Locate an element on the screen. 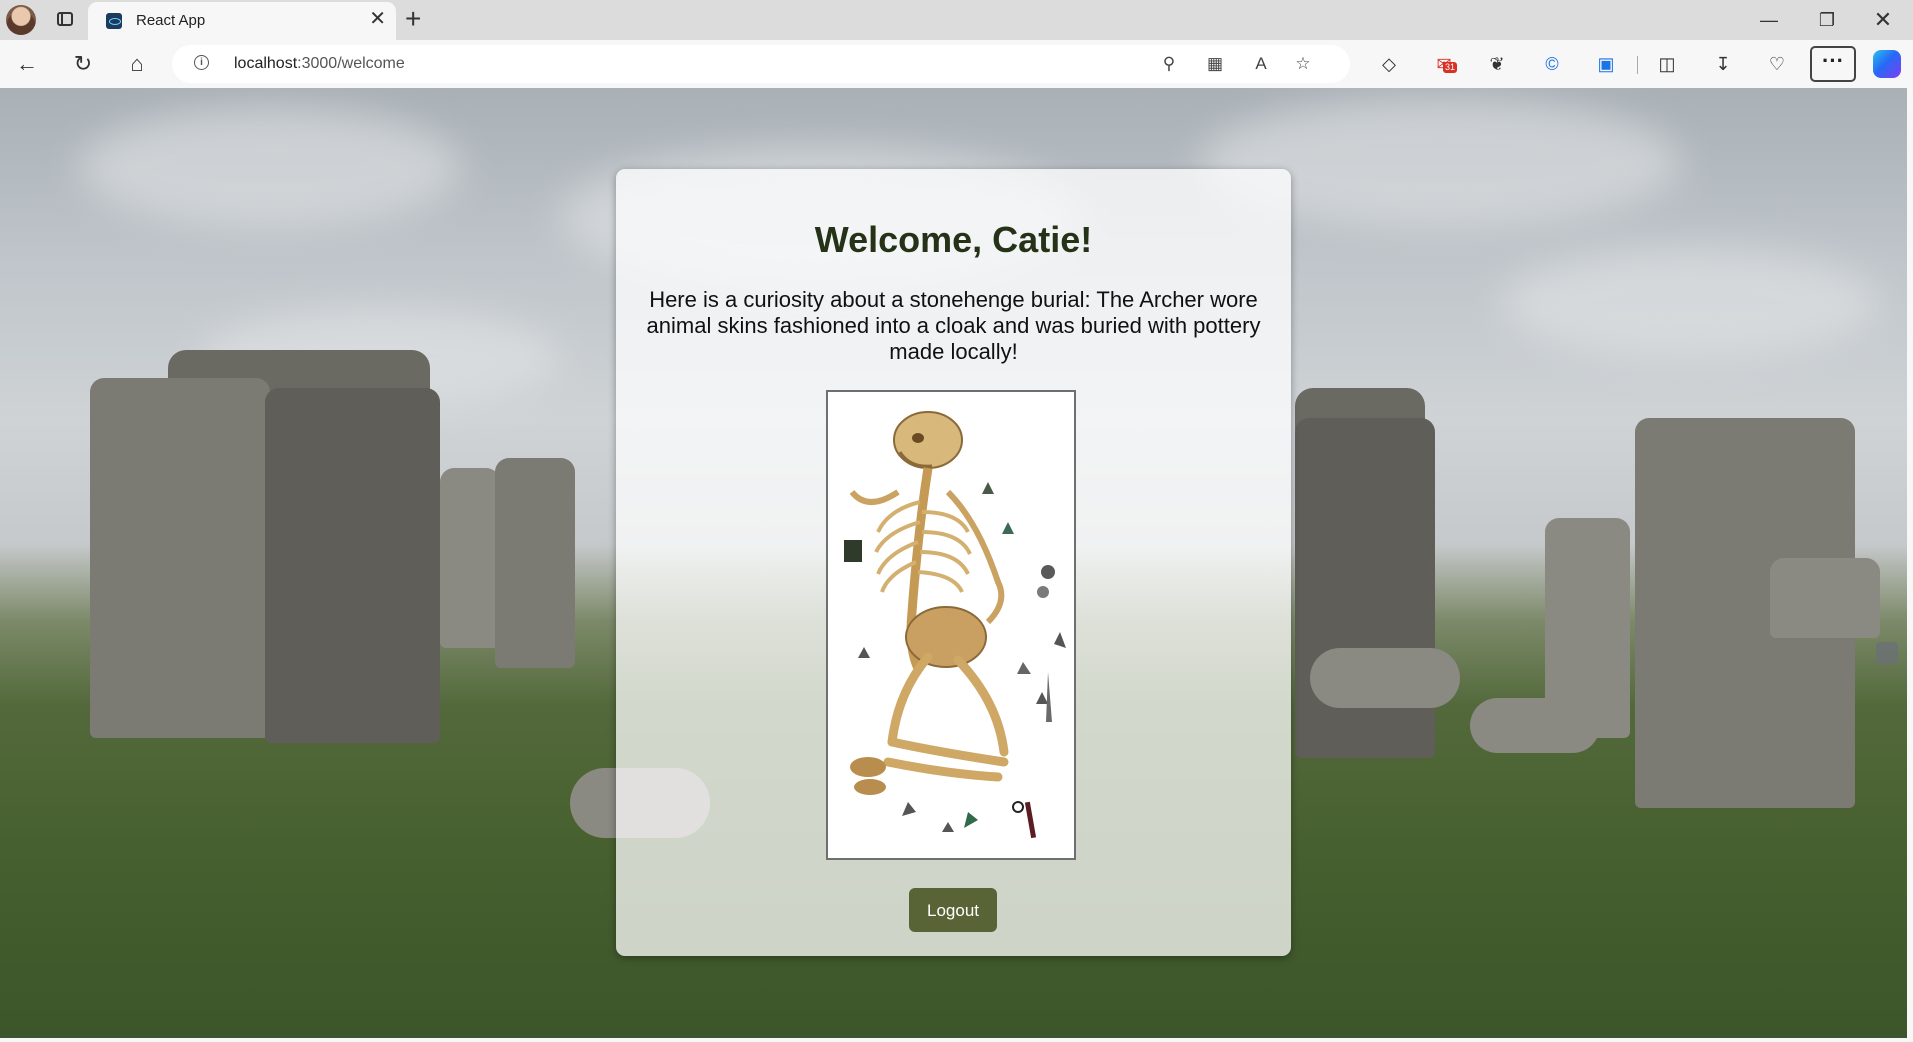 The height and width of the screenshot is (1042, 1913). site-info-icon: i is located at coordinates (201, 62).